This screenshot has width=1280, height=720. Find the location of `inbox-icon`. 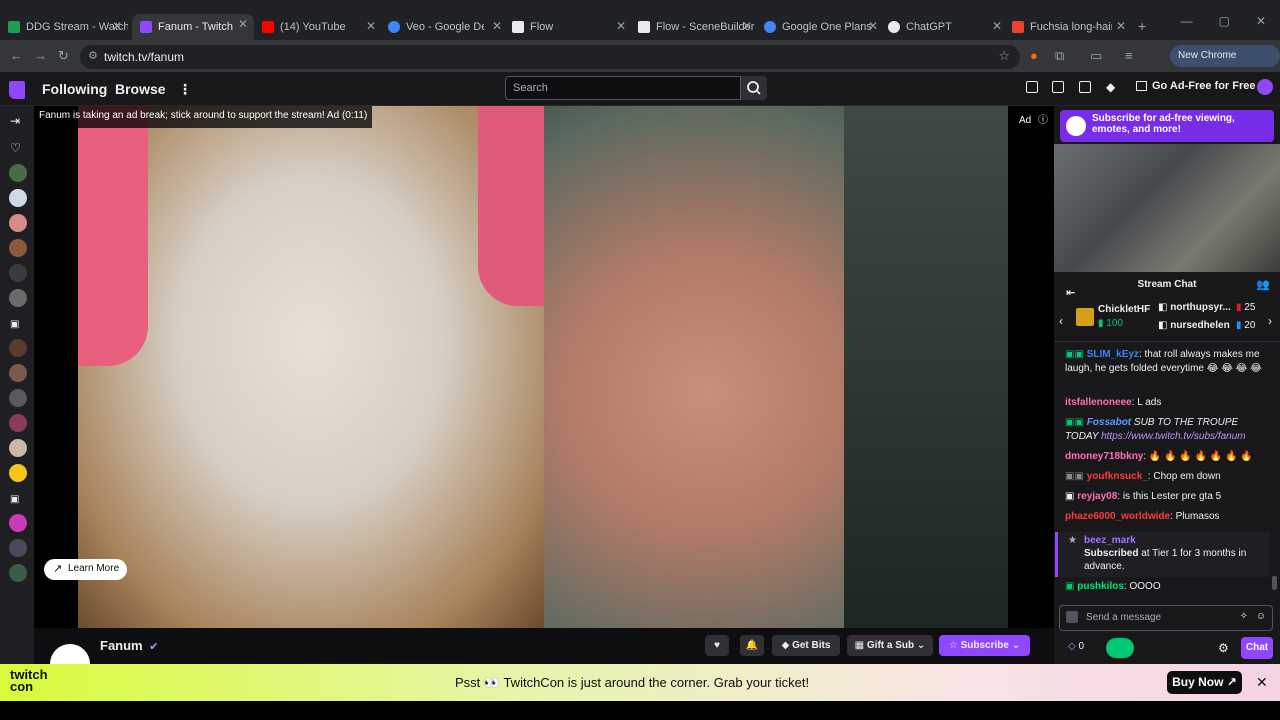

inbox-icon is located at coordinates (1058, 87).